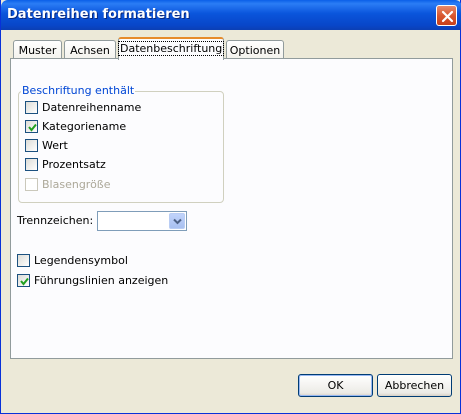 This screenshot has width=461, height=414. Describe the element at coordinates (31, 184) in the screenshot. I see `bubble-size-checkbox` at that location.